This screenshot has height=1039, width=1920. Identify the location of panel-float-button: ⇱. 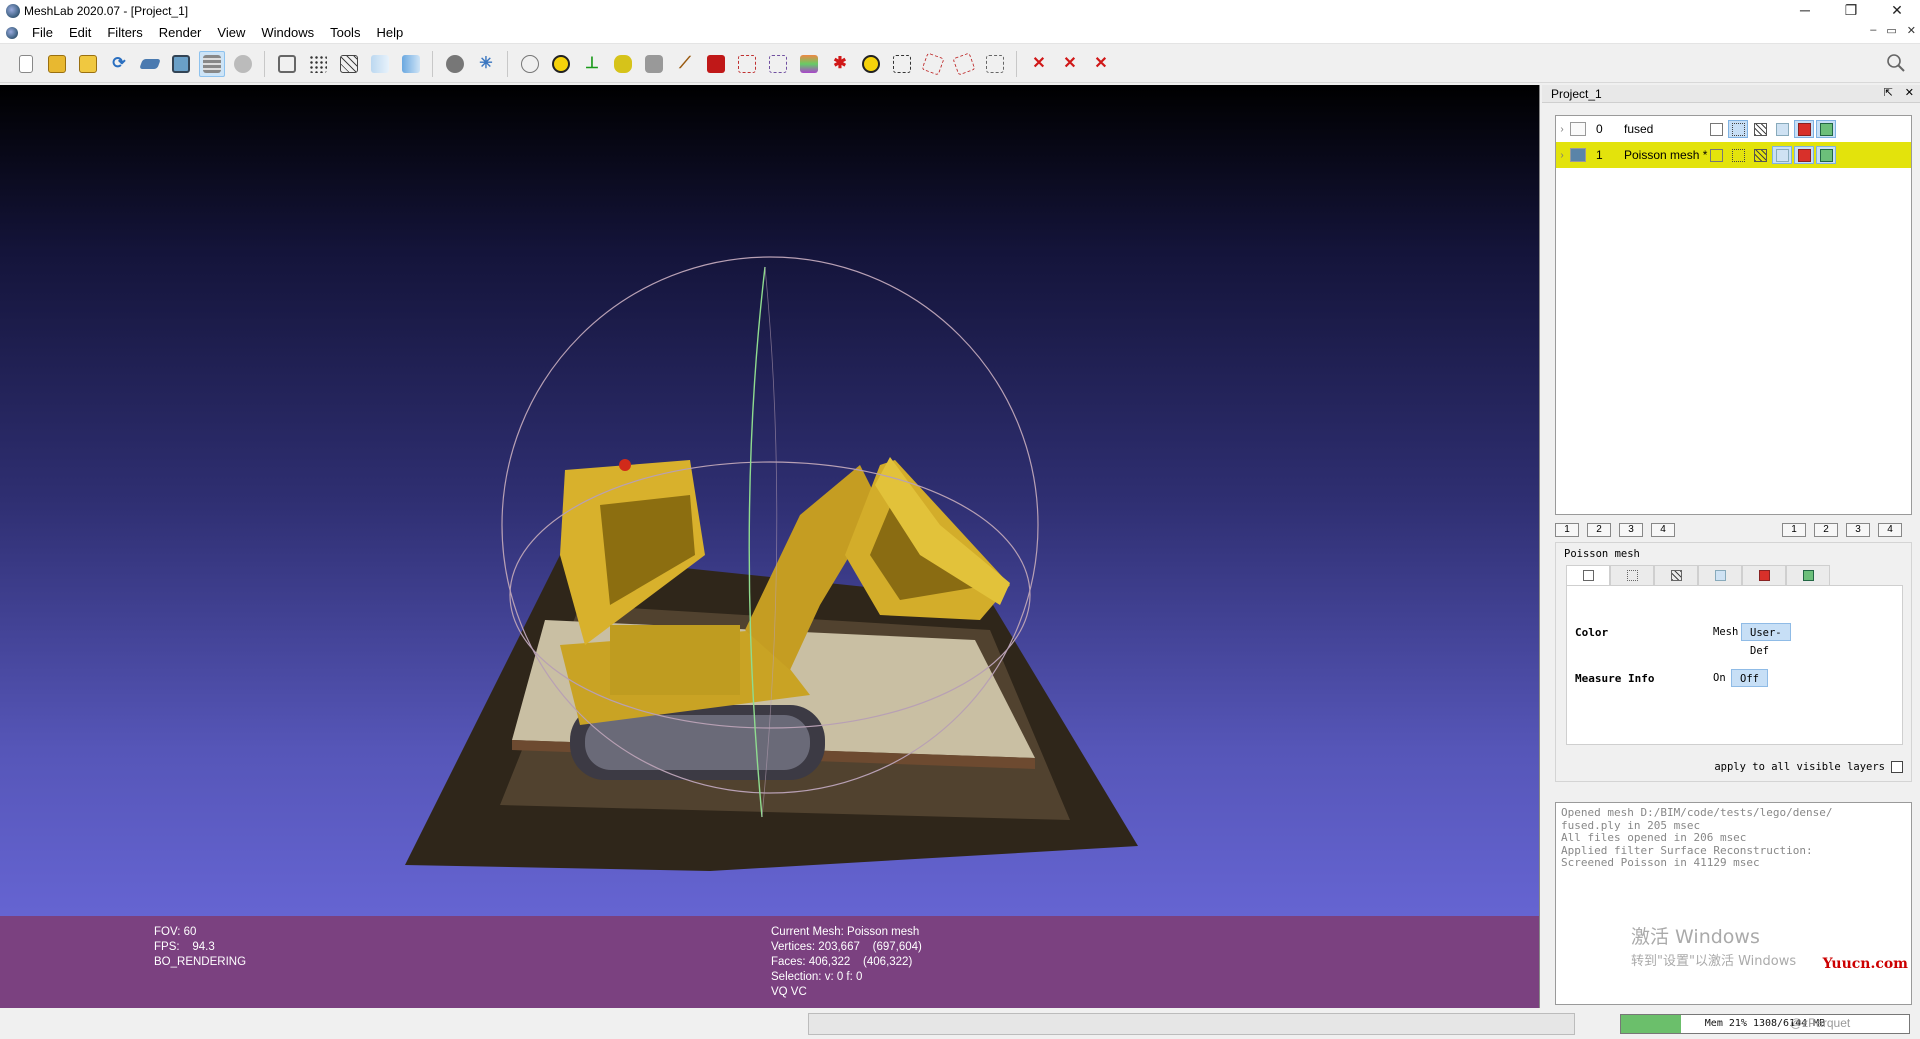
(1888, 92).